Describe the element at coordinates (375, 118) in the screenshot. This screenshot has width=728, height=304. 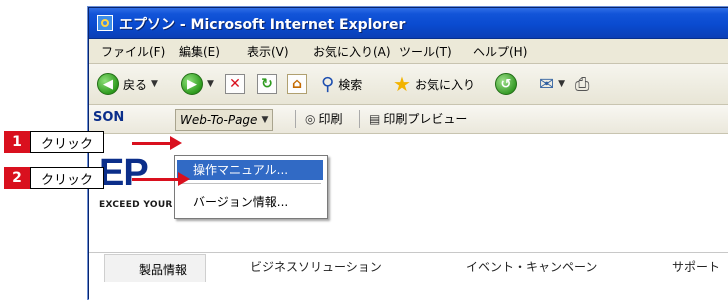
I see `preview-icon: ▤` at that location.